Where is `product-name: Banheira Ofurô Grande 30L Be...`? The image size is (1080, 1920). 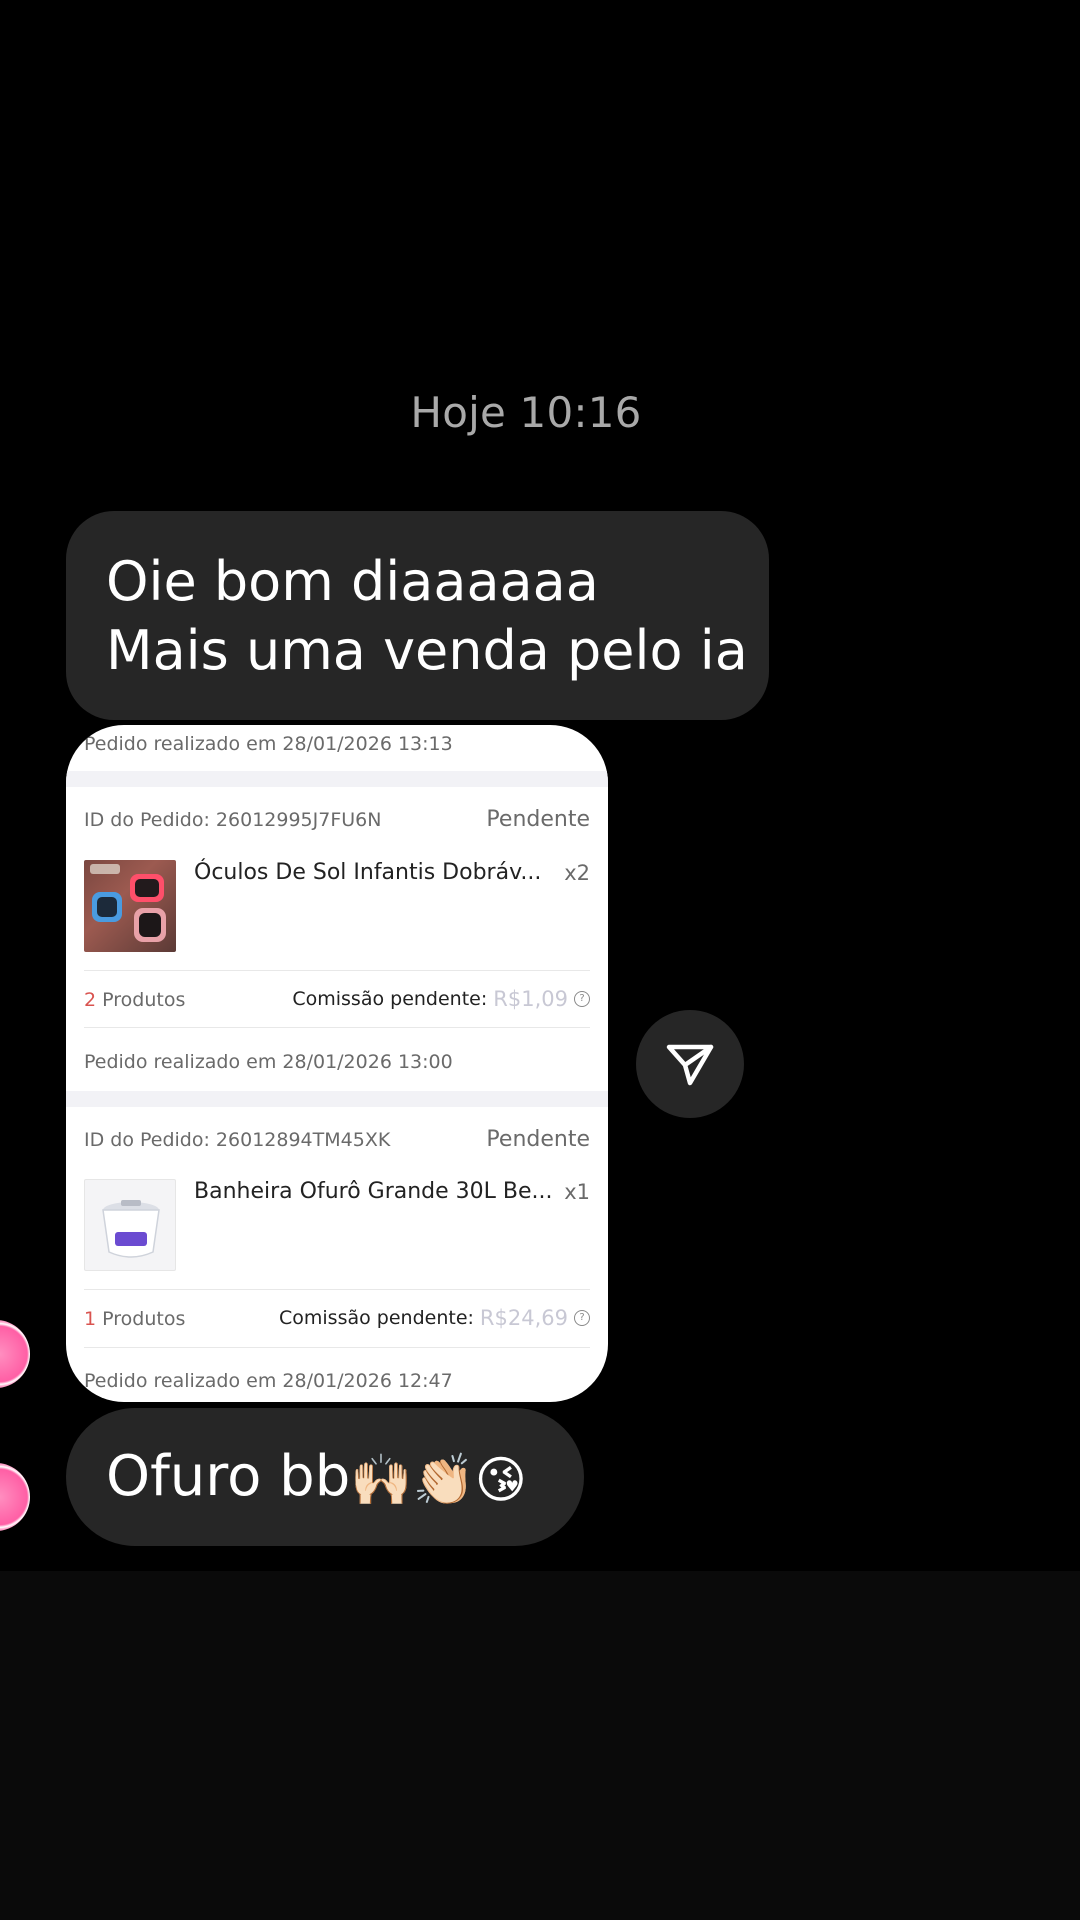
product-name: Banheira Ofurô Grande 30L Be... is located at coordinates (373, 1191).